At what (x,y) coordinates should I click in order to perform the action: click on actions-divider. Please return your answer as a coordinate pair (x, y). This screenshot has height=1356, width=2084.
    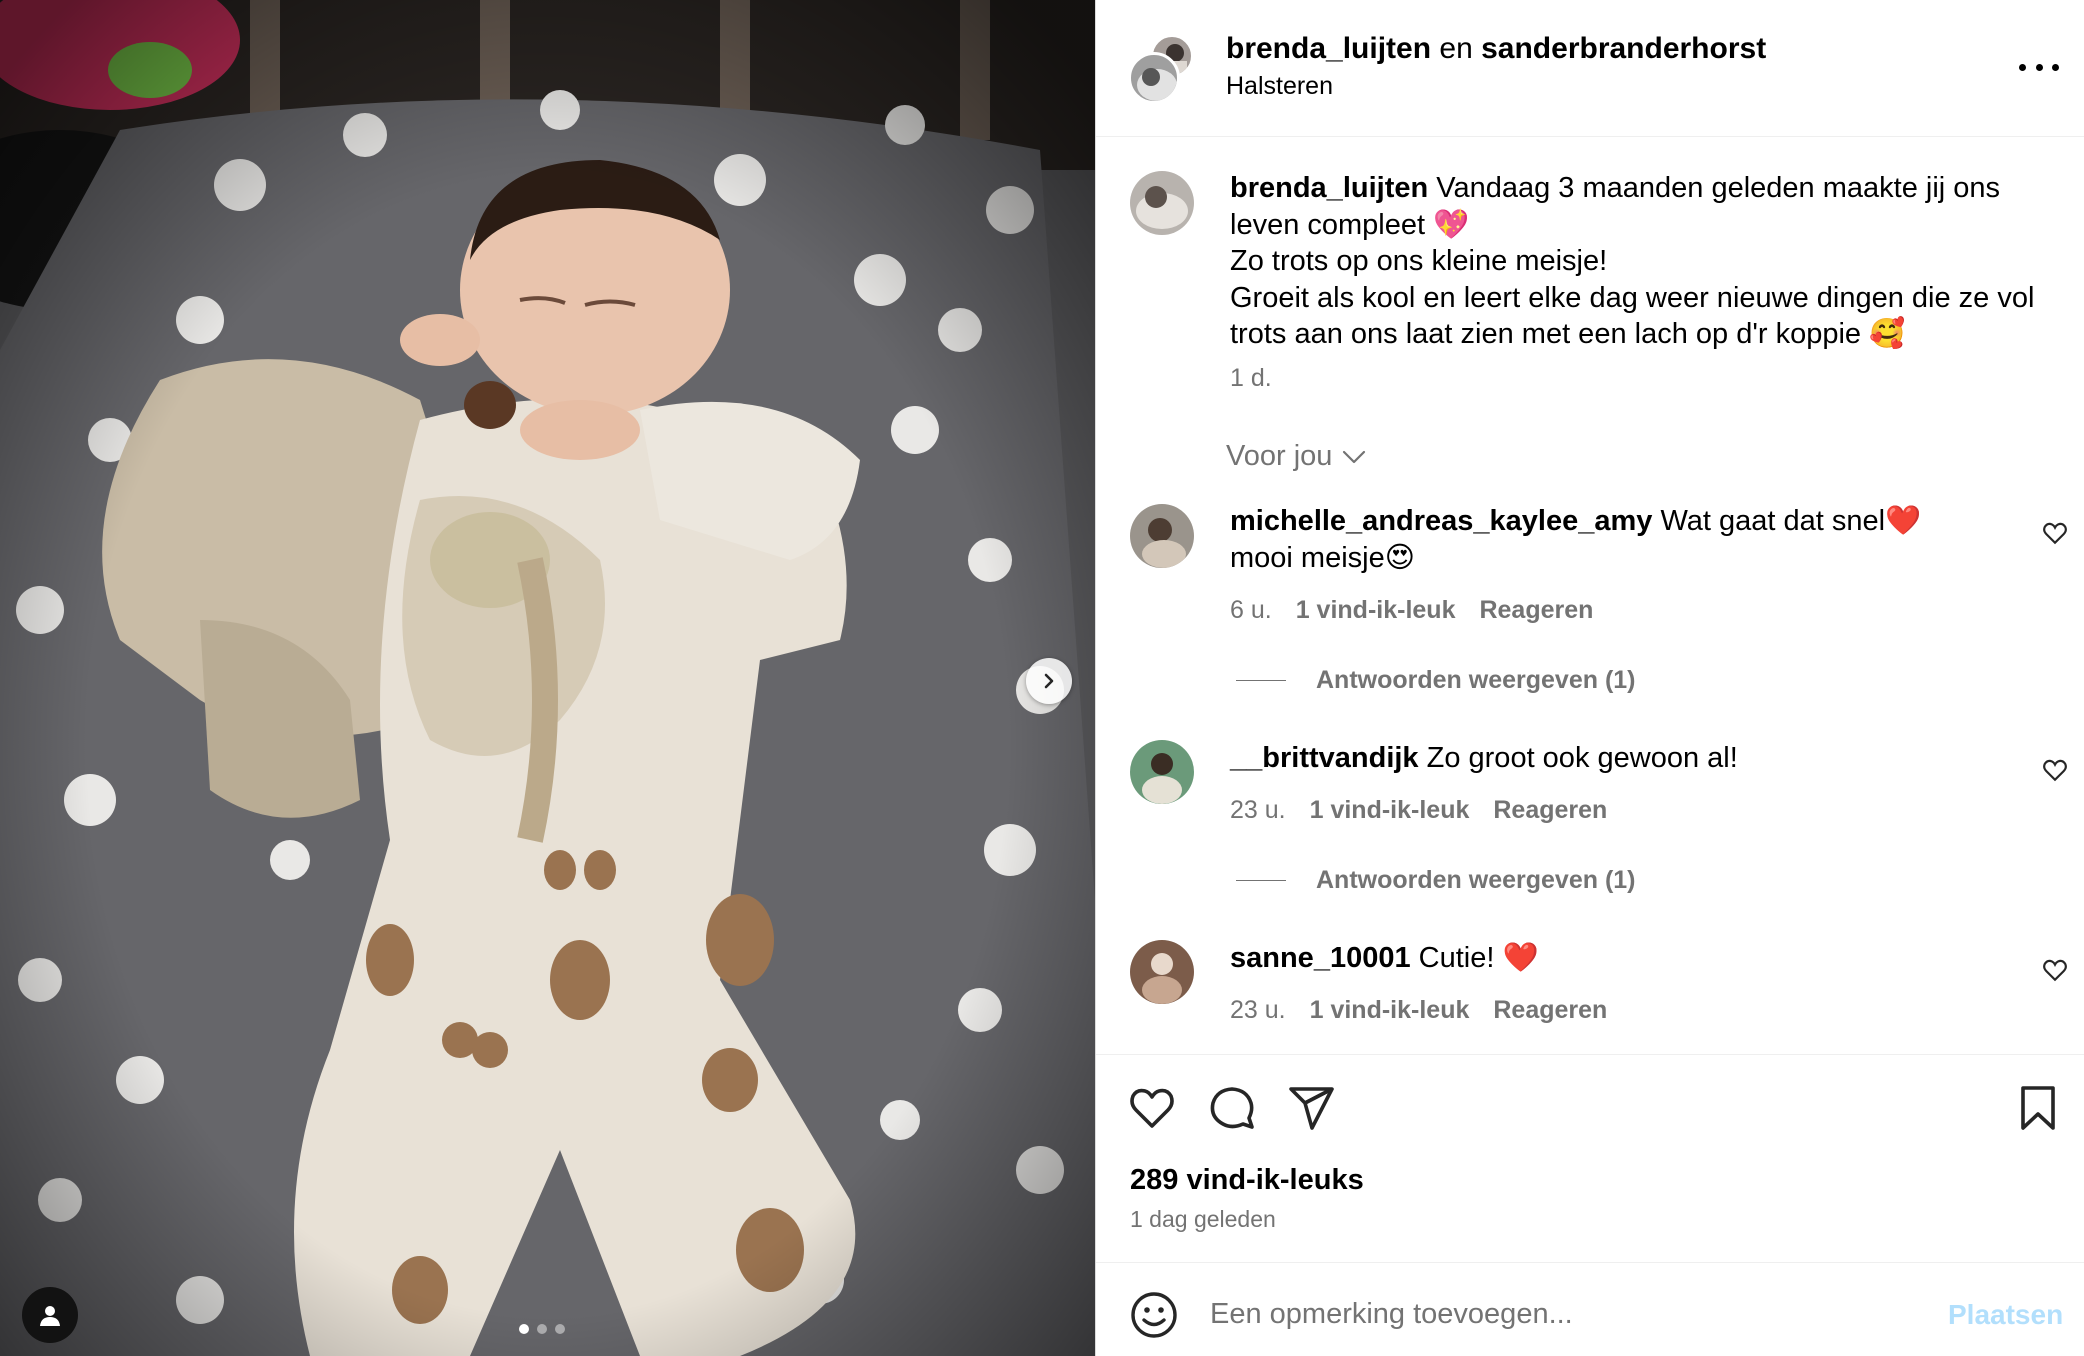
    Looking at the image, I should click on (1590, 1055).